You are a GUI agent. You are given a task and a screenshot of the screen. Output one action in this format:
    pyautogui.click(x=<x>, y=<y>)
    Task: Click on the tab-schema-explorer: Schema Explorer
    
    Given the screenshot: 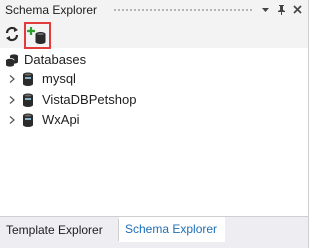 What is the action you would take?
    pyautogui.click(x=172, y=229)
    